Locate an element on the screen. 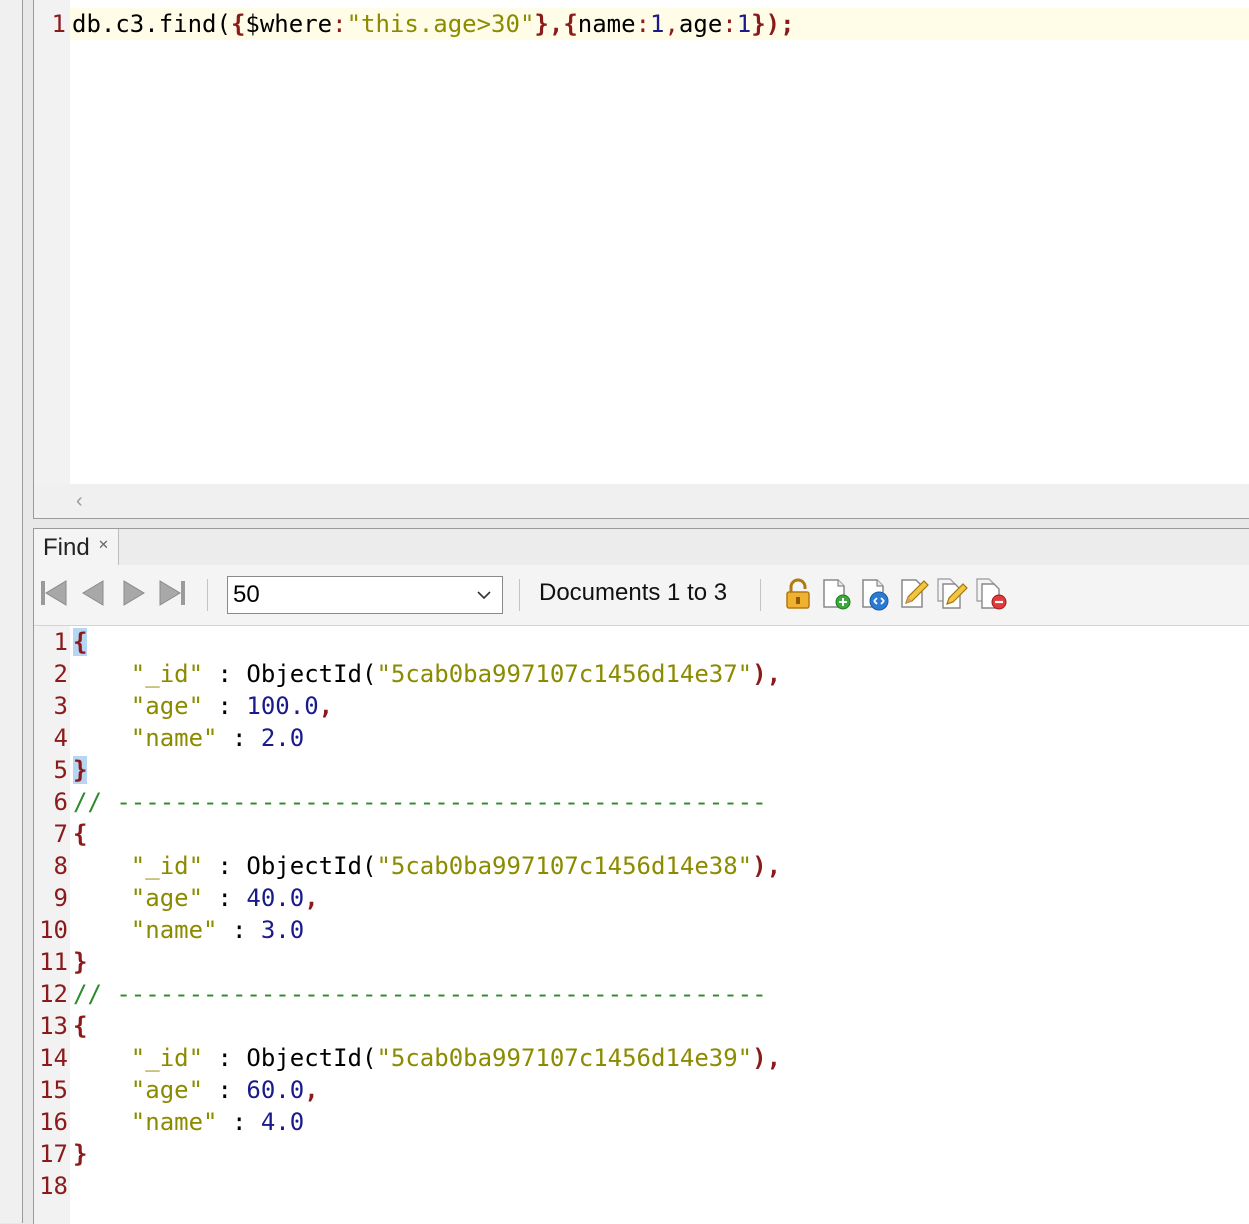 The width and height of the screenshot is (1249, 1224). edit-multiple-button is located at coordinates (952, 594).